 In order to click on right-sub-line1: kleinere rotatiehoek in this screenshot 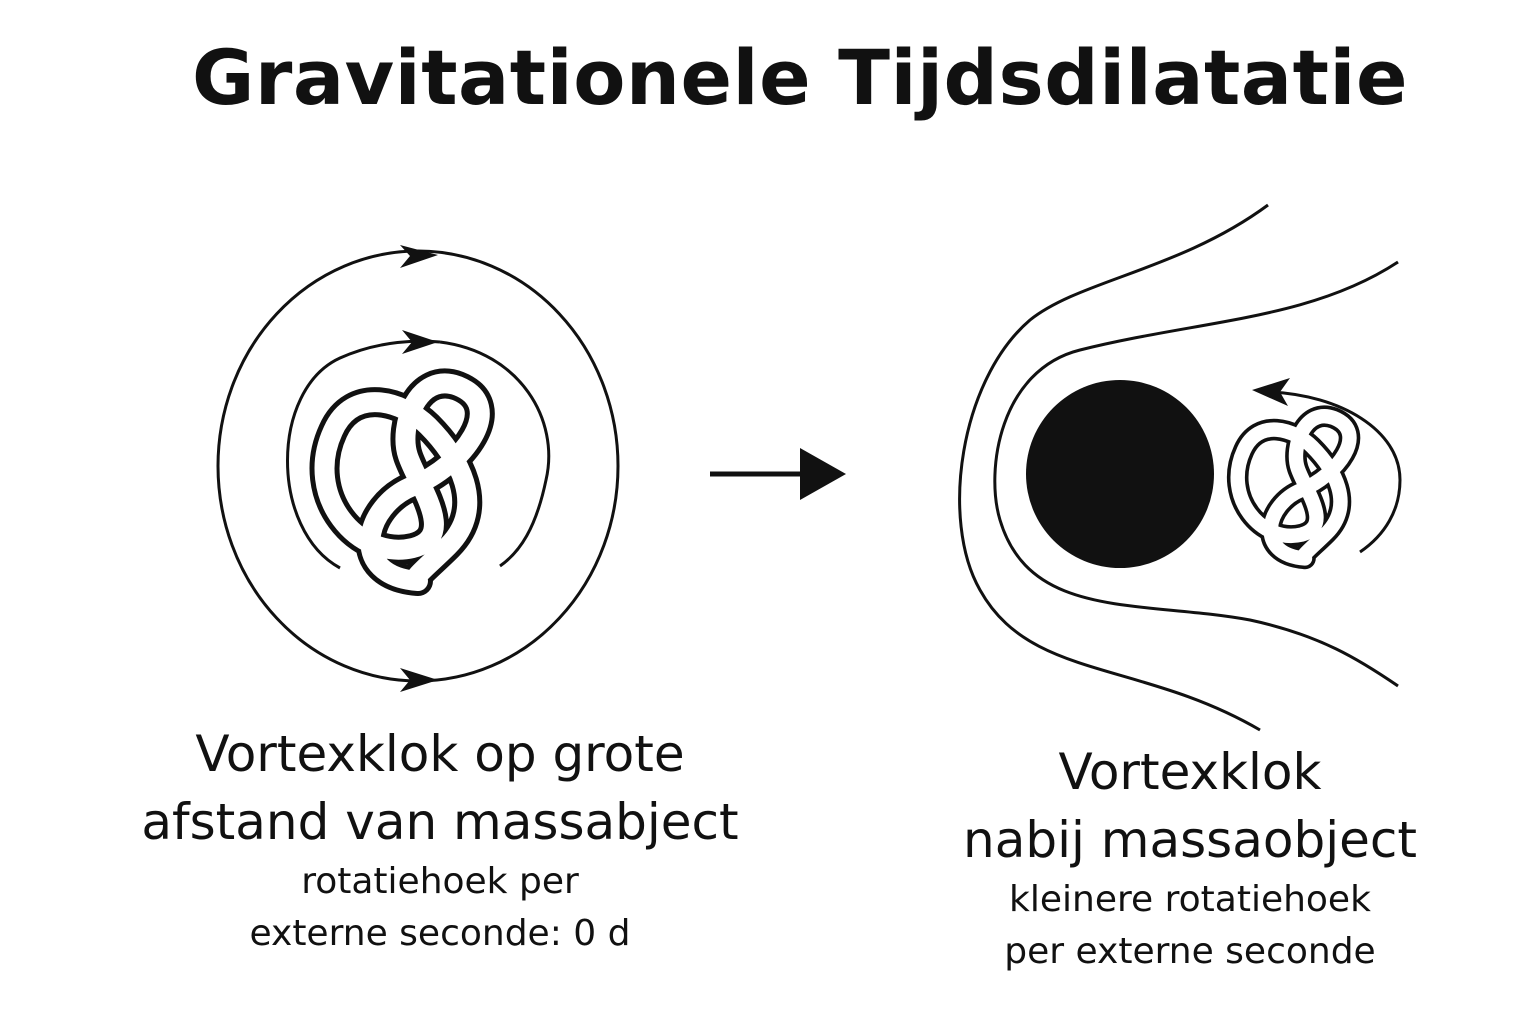, I will do `click(1190, 899)`.